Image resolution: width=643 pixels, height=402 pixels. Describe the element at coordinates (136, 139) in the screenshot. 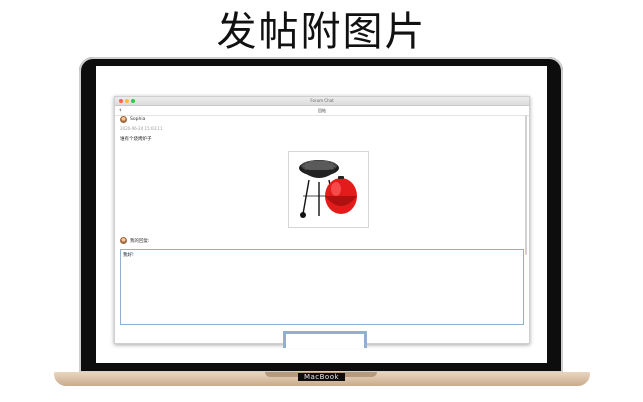

I see `post-content: 谁有个烧烤炉子` at that location.